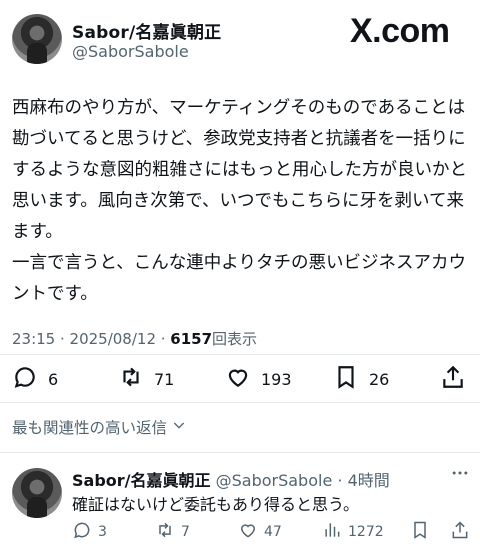 The width and height of the screenshot is (480, 555). Describe the element at coordinates (102, 532) in the screenshot. I see `reply-reply-count: 3` at that location.